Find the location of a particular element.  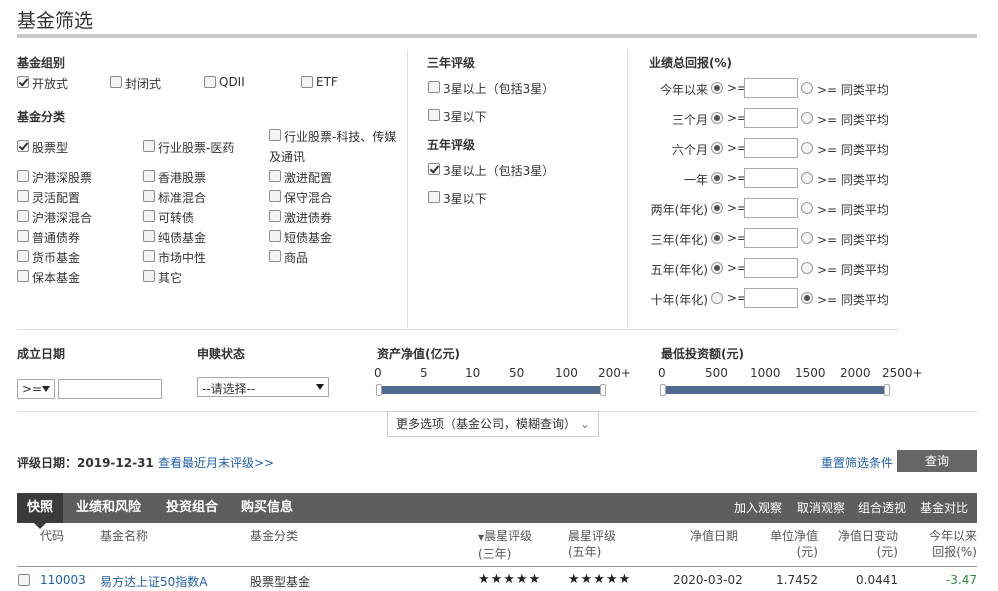

col-header-ytd: 今年以来 回报(%) is located at coordinates (948, 544).